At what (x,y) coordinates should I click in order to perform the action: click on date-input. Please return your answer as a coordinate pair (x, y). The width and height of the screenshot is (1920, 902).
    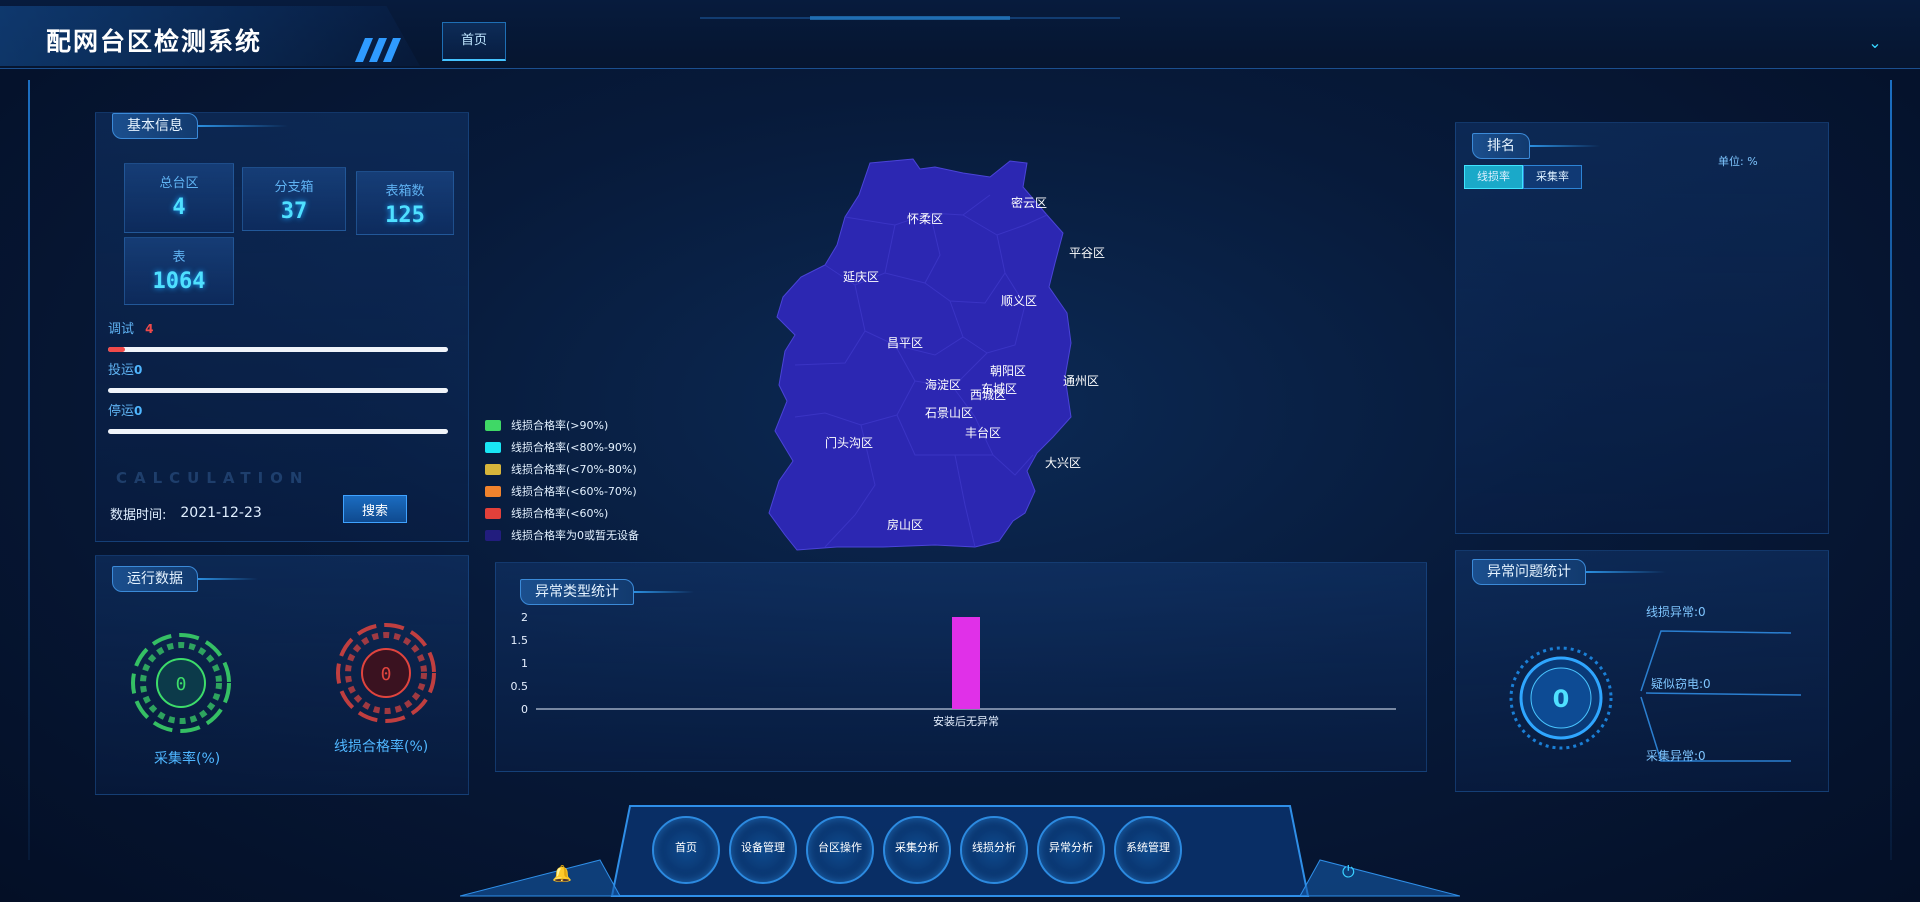
    Looking at the image, I should click on (228, 513).